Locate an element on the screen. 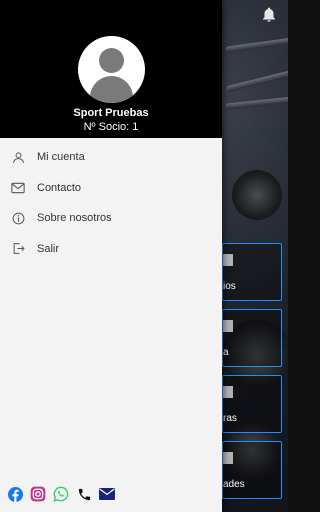  home-tile: ades is located at coordinates (252, 470).